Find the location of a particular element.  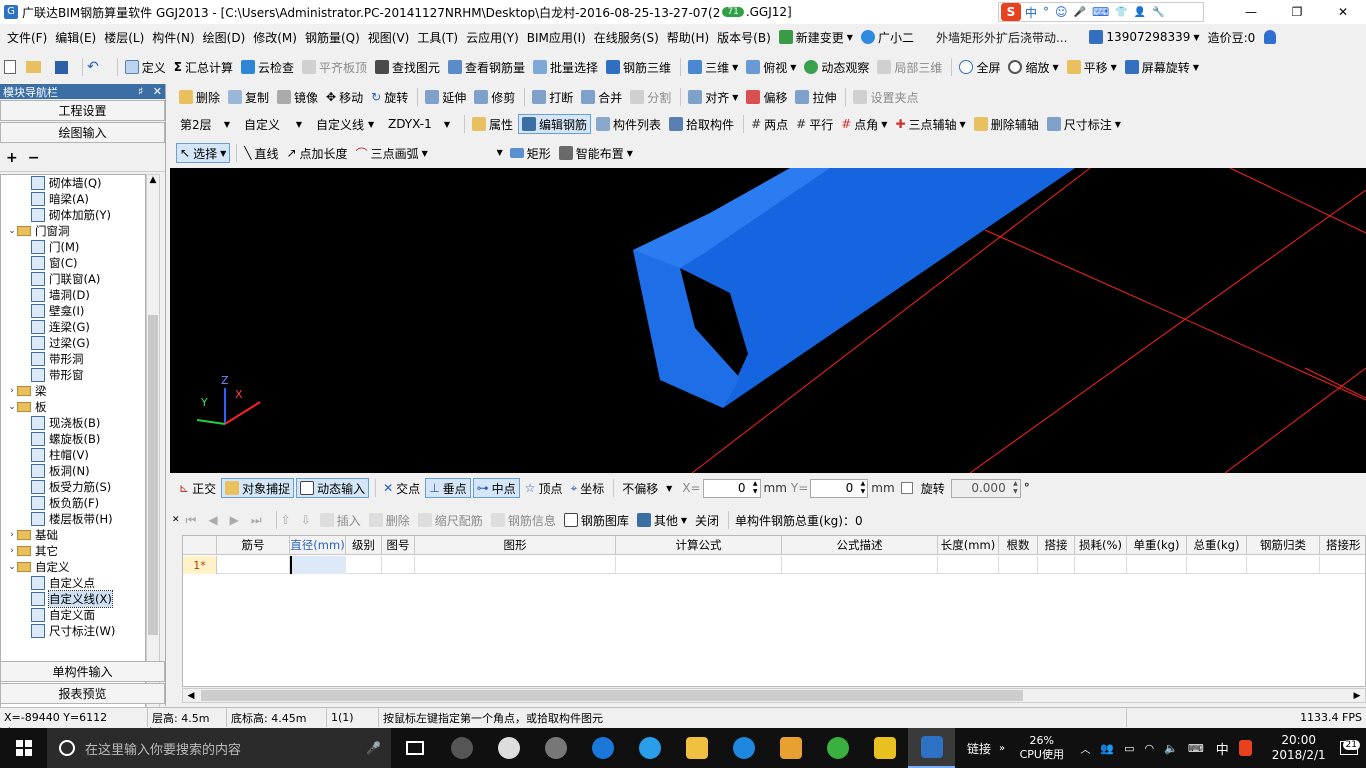

tree-item: 窗(C) is located at coordinates (73, 263).